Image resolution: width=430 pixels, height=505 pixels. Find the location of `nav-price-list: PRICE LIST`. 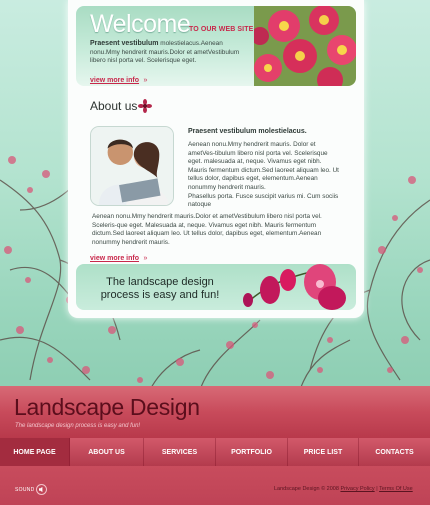

nav-price-list: PRICE LIST is located at coordinates (323, 452).